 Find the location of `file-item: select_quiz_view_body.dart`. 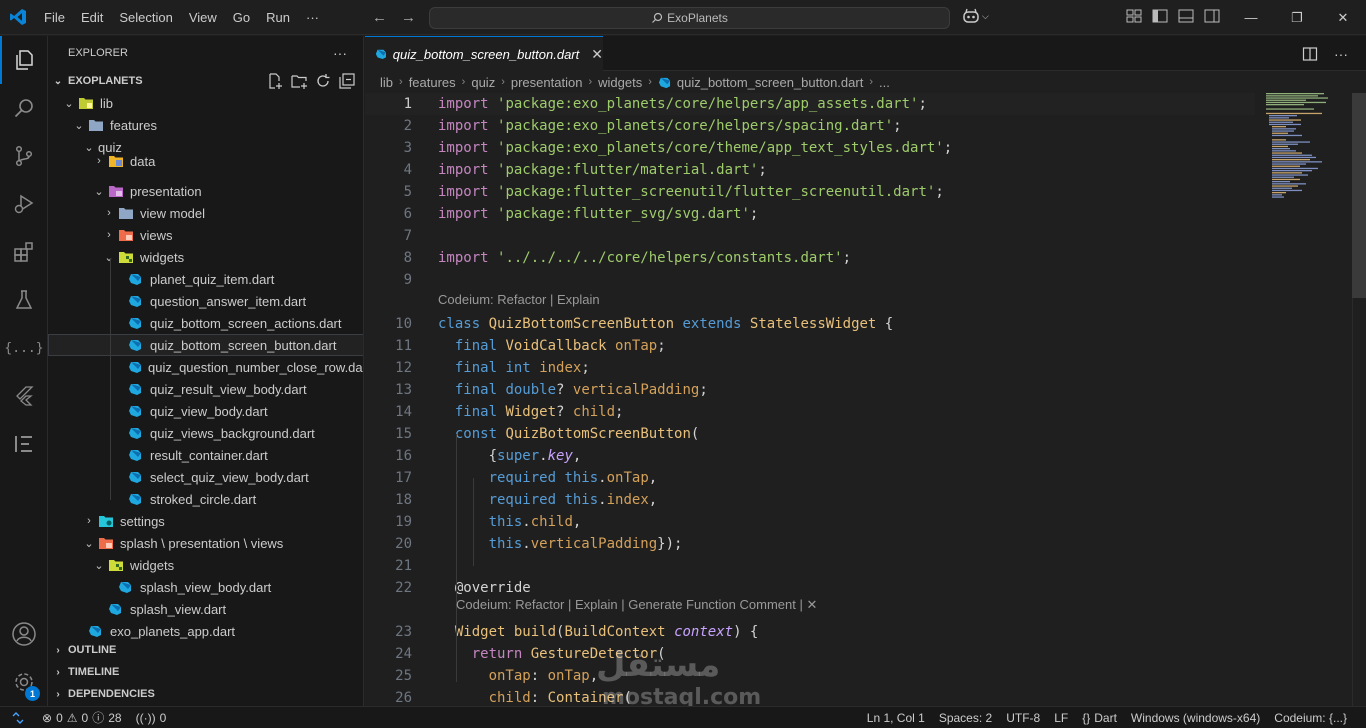

file-item: select_quiz_view_body.dart is located at coordinates (205, 477).